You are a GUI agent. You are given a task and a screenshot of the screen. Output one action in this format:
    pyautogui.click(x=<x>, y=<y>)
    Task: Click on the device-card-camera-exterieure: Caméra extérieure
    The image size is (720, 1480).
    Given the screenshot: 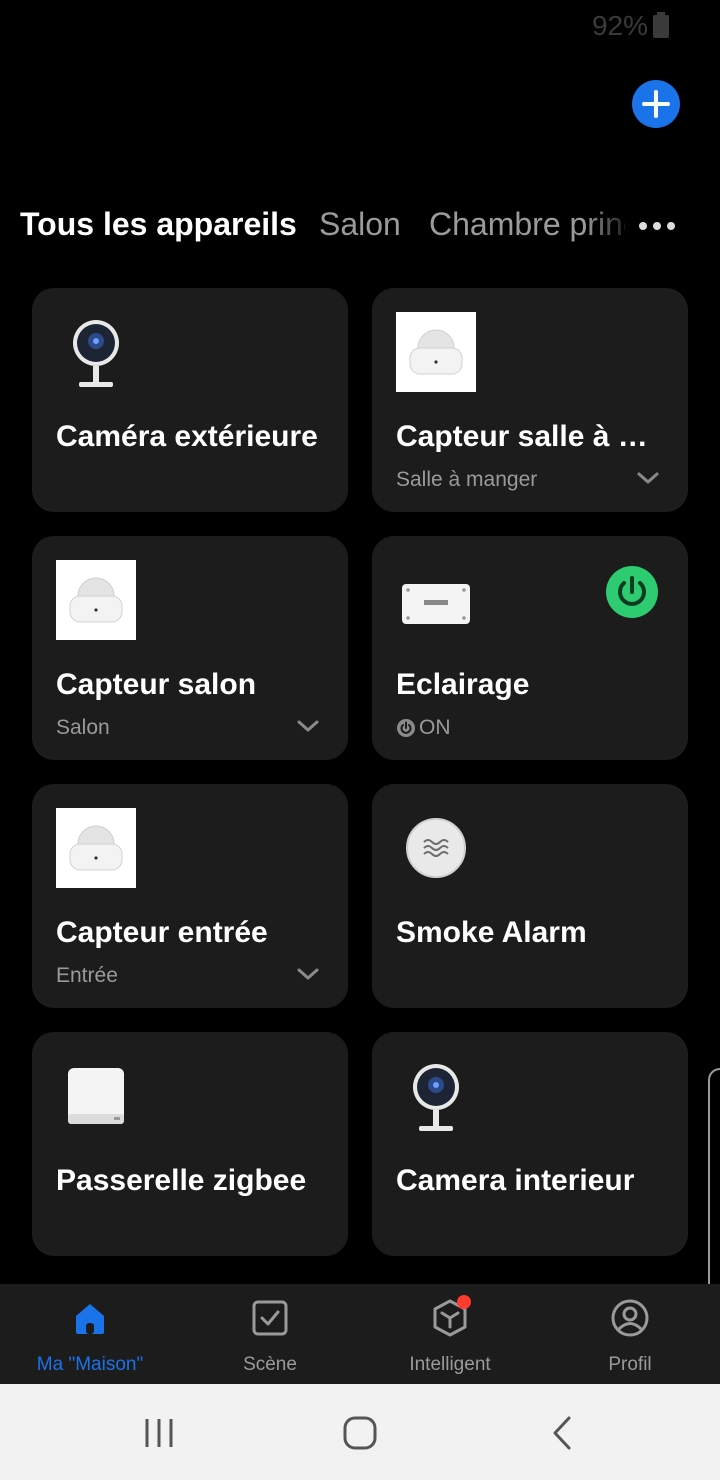 What is the action you would take?
    pyautogui.click(x=190, y=400)
    